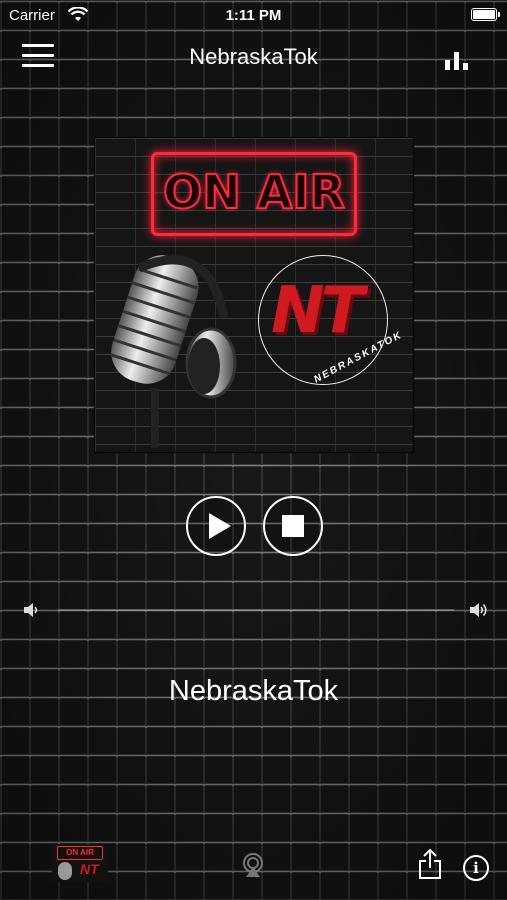  I want to click on menu-button, so click(38, 56).